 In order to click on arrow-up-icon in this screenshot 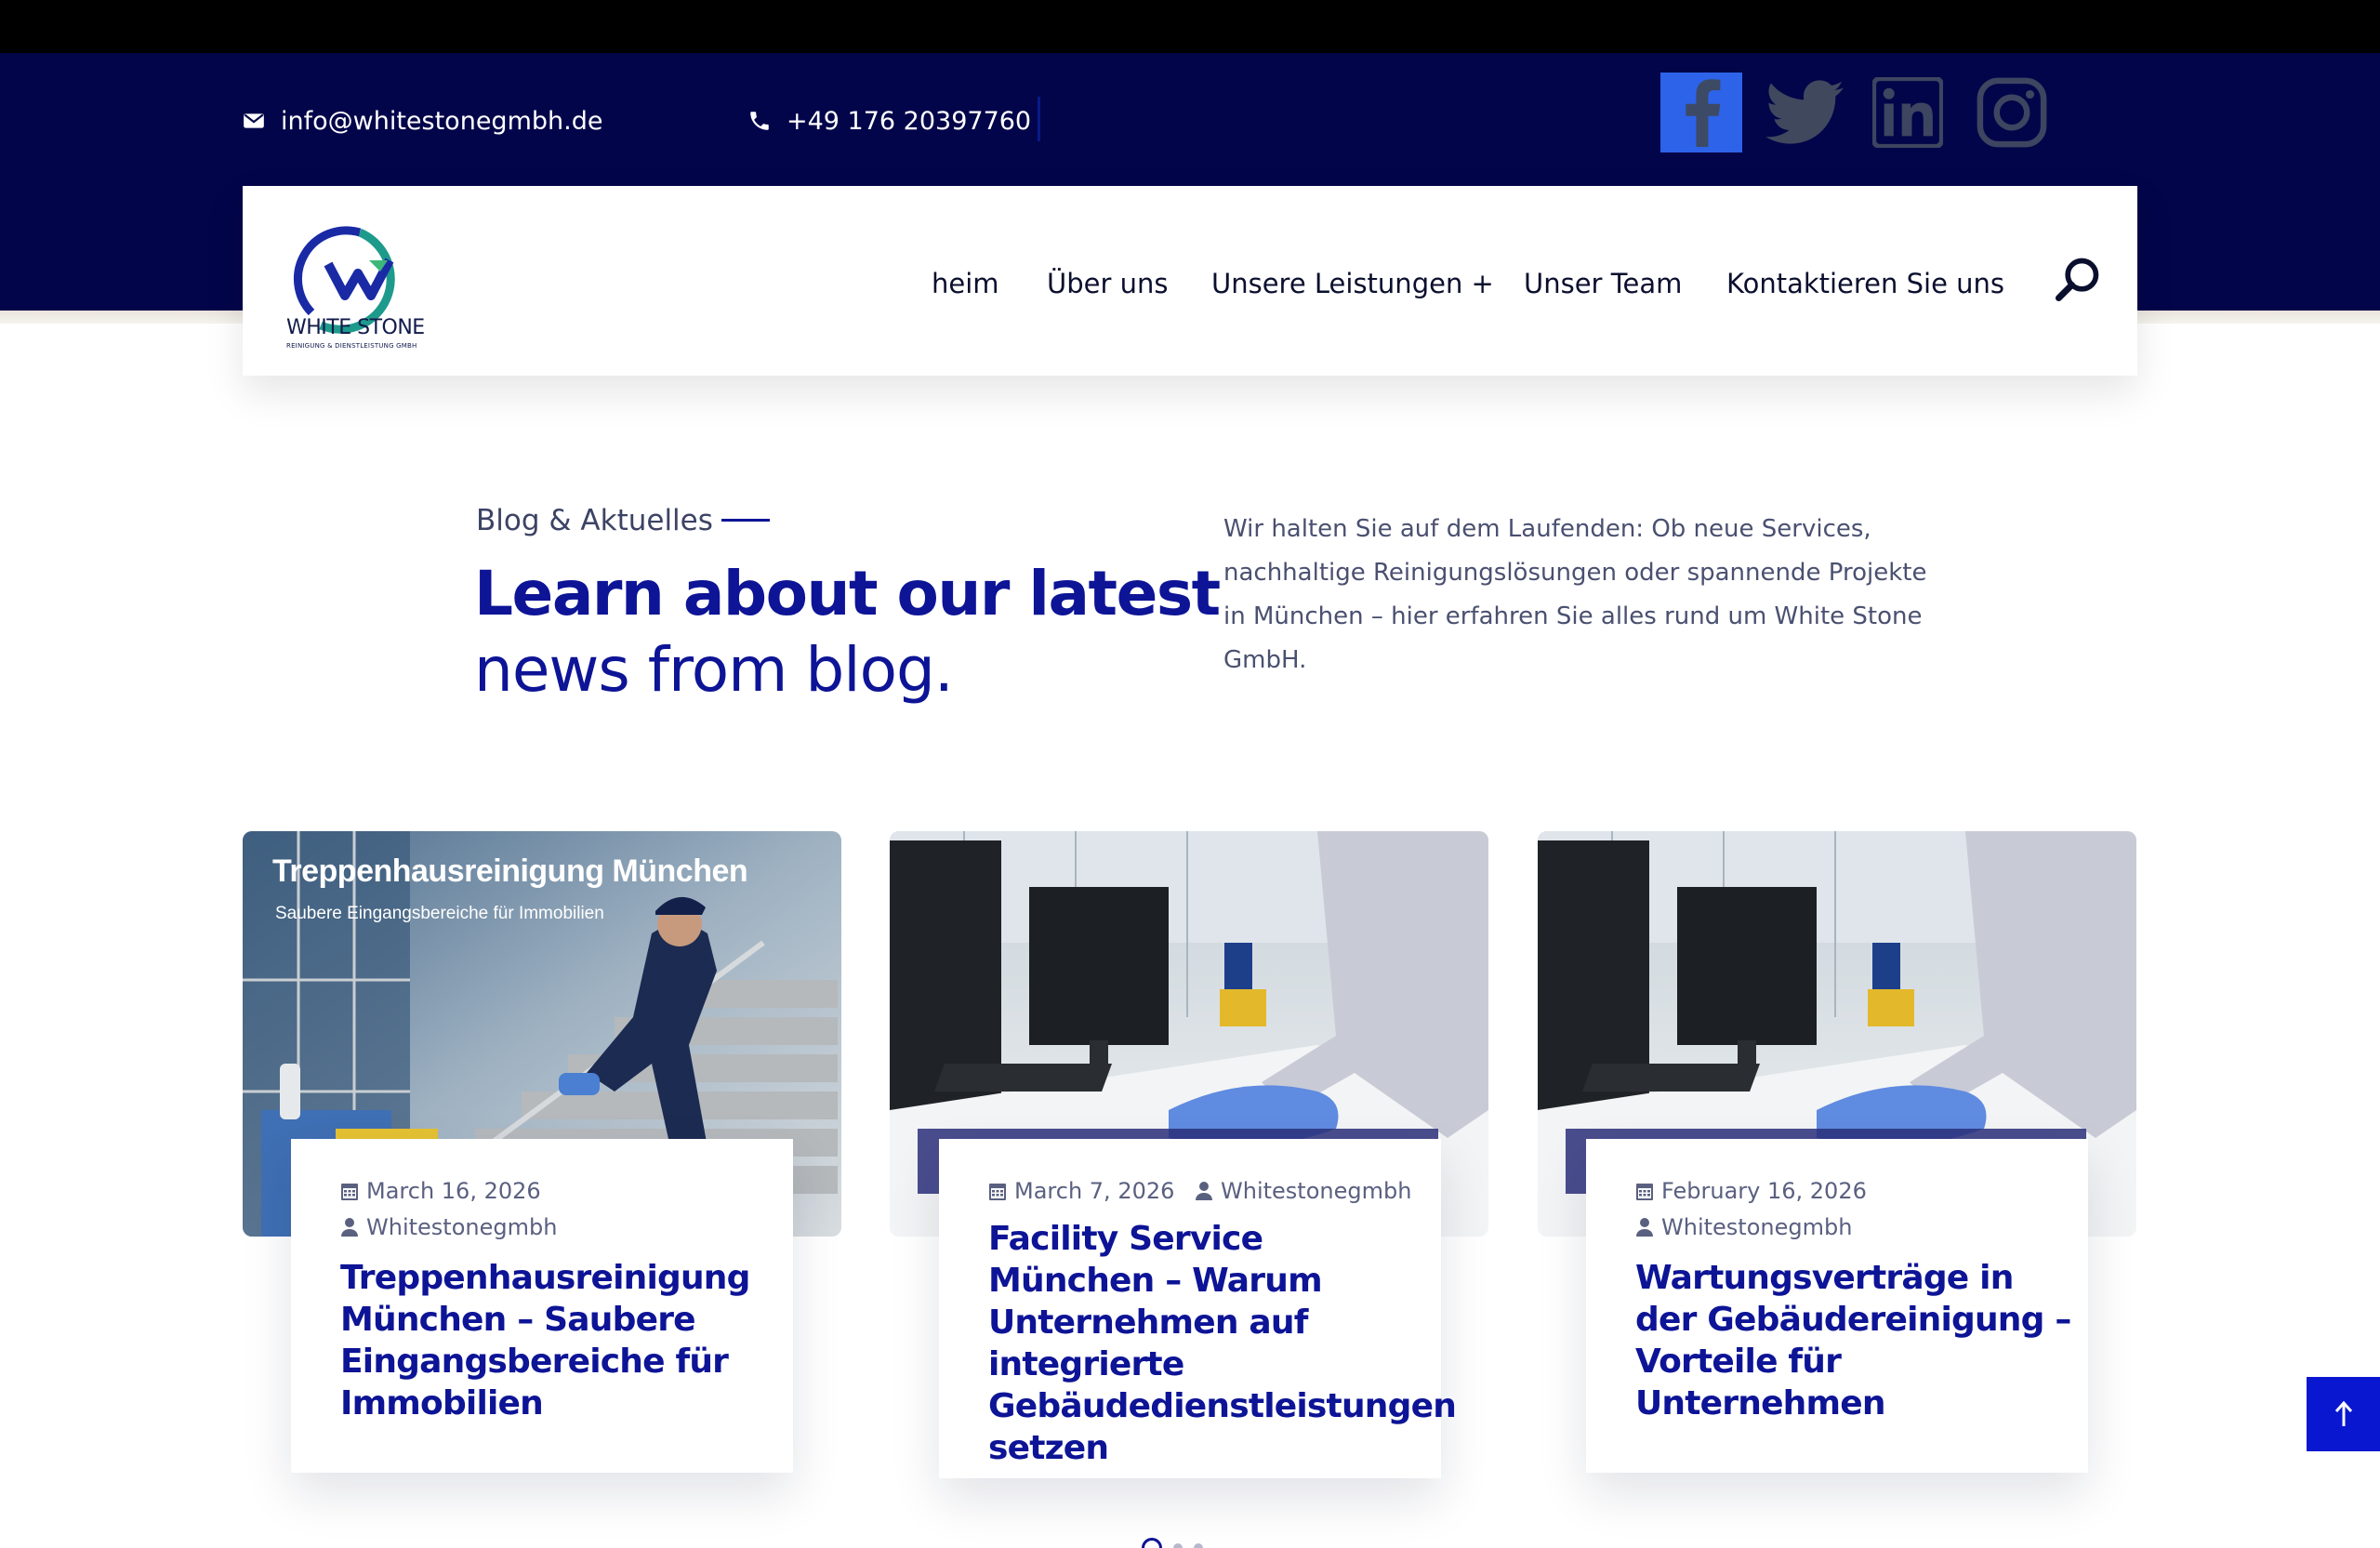, I will do `click(2343, 1413)`.